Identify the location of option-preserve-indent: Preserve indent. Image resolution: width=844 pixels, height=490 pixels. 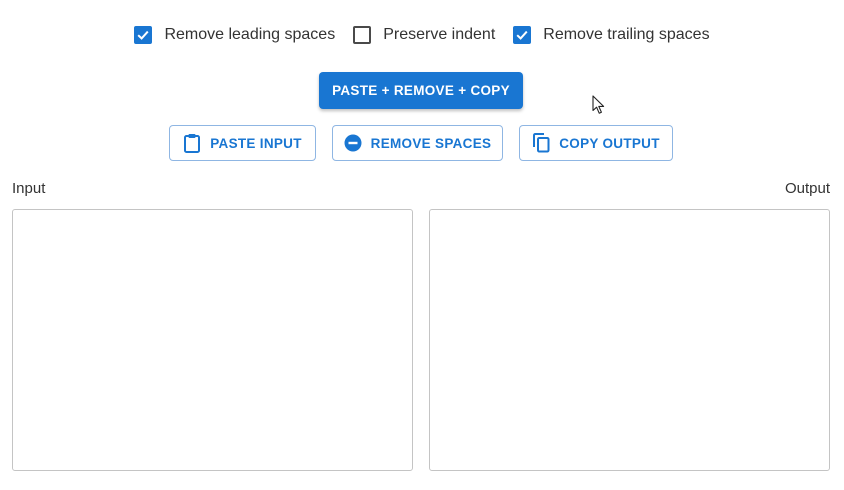
(424, 35).